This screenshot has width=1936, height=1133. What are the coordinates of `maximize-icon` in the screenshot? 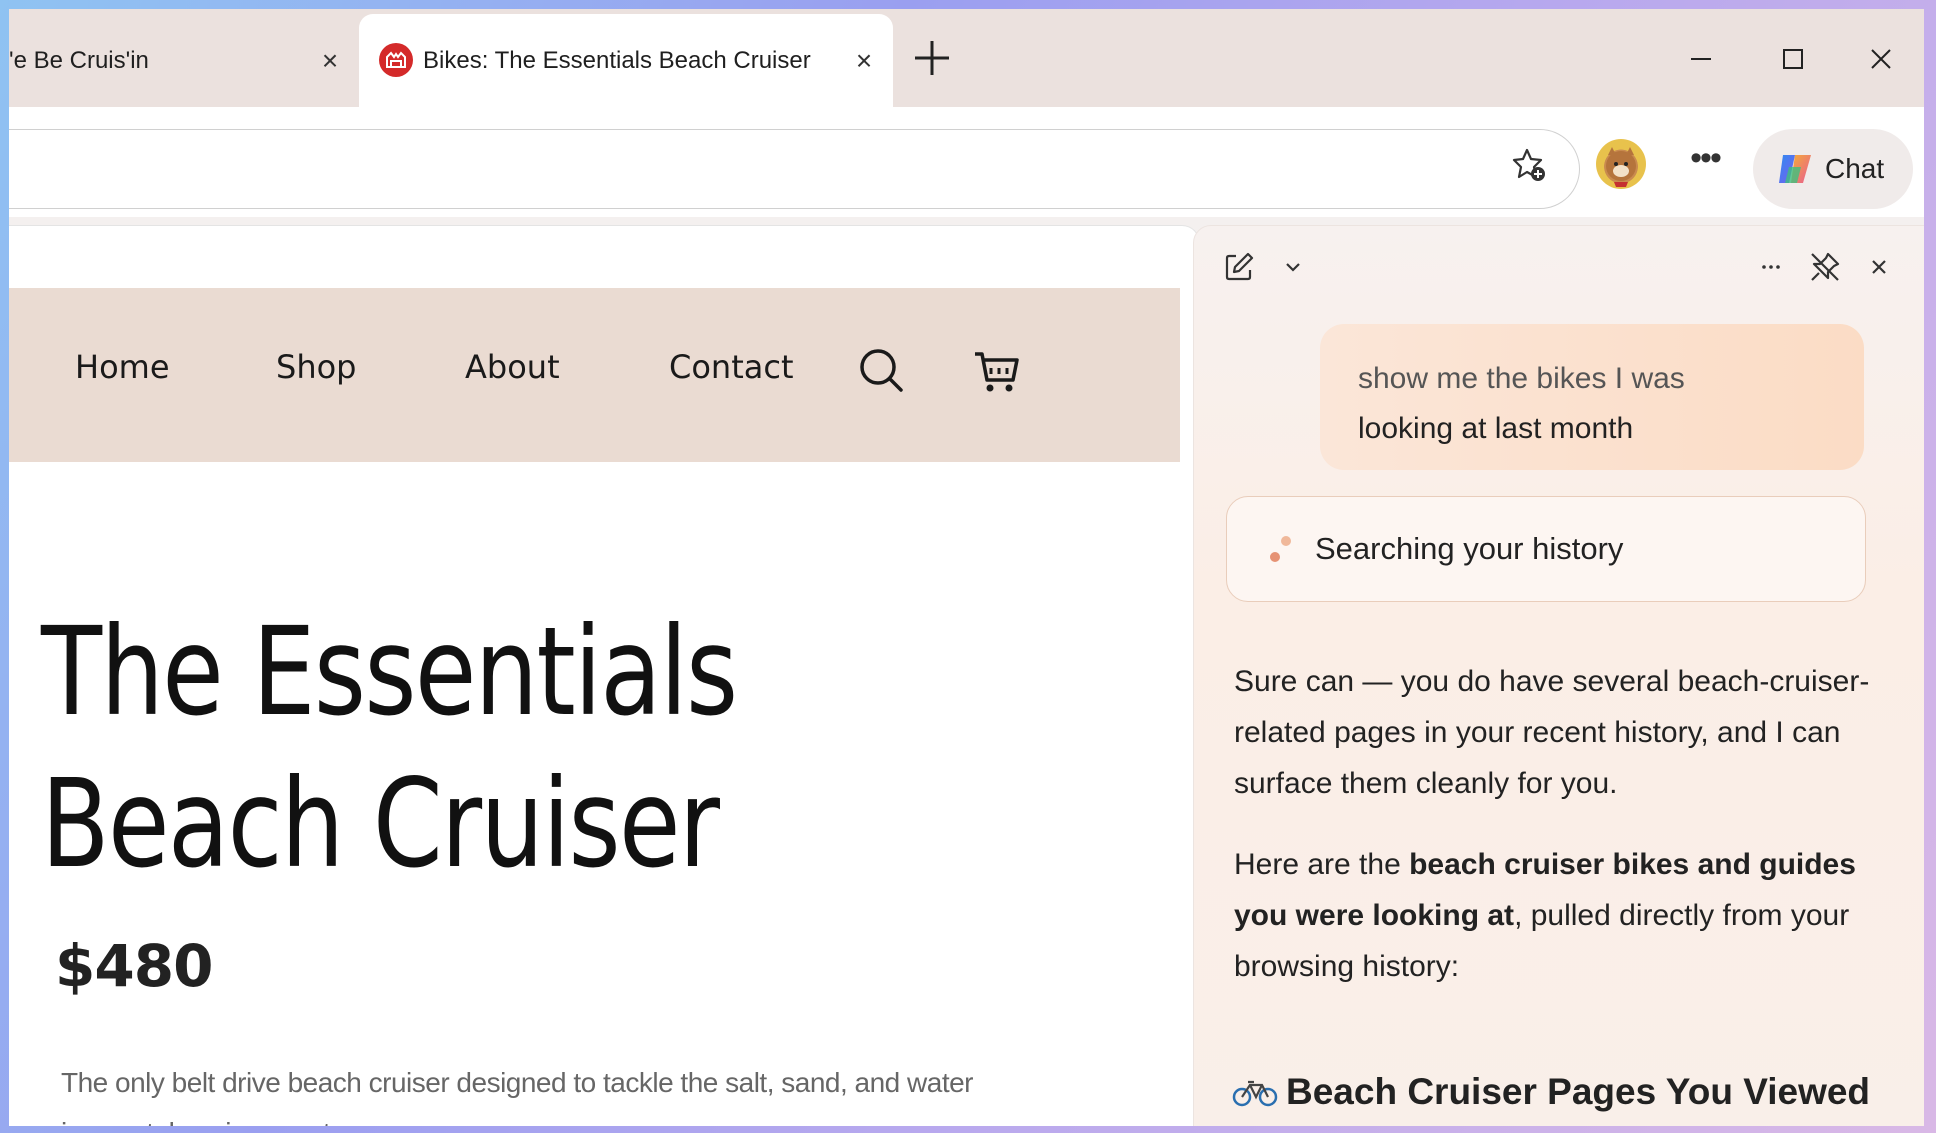 It's located at (1793, 59).